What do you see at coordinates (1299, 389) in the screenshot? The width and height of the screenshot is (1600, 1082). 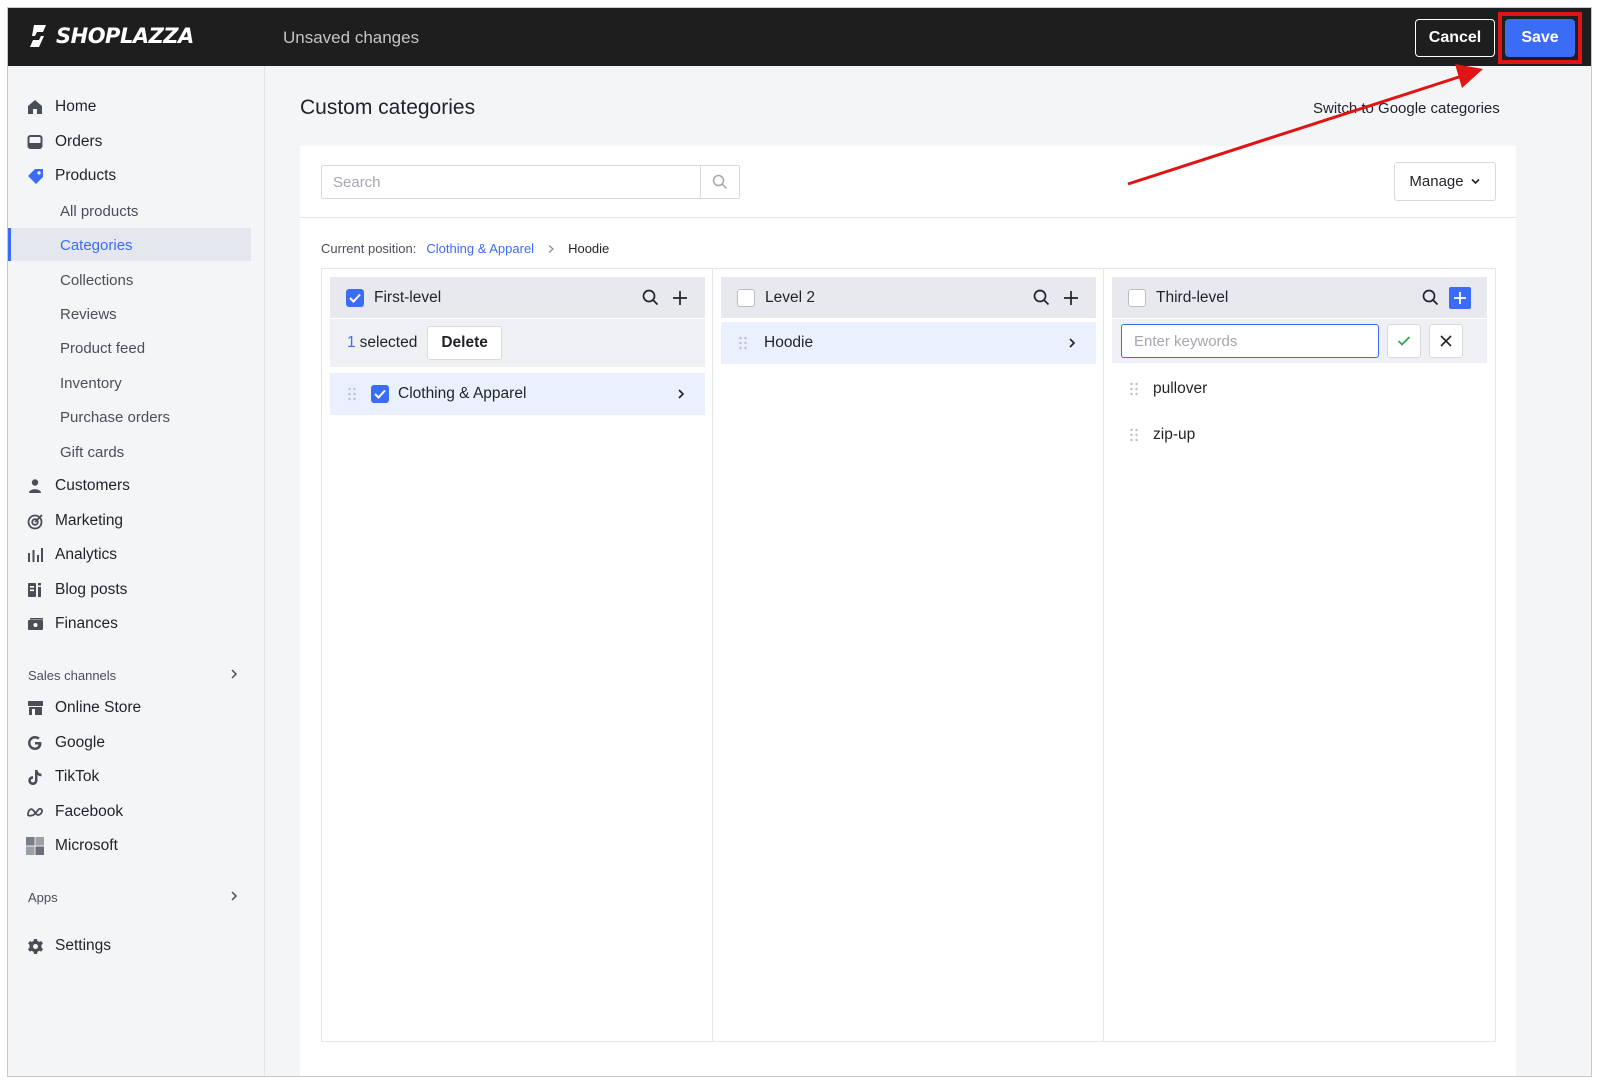 I see `list-item: pullover` at bounding box center [1299, 389].